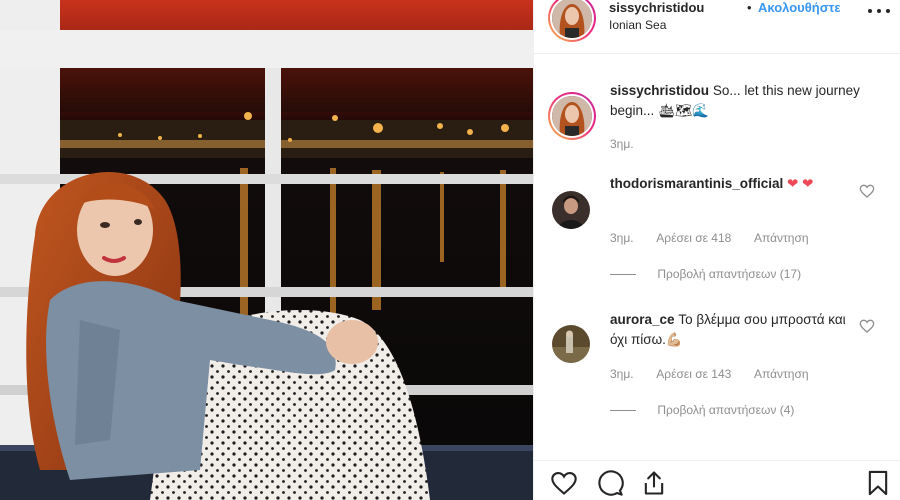 Image resolution: width=900 pixels, height=500 pixels. I want to click on post-actions-bar, so click(717, 480).